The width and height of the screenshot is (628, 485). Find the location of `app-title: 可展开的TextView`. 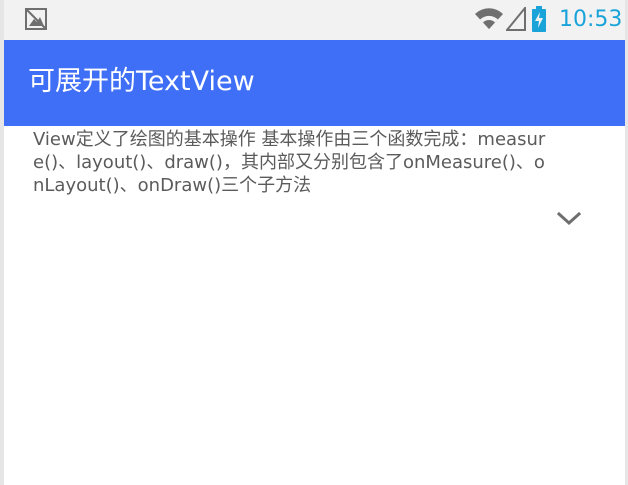

app-title: 可展开的TextView is located at coordinates (141, 81).